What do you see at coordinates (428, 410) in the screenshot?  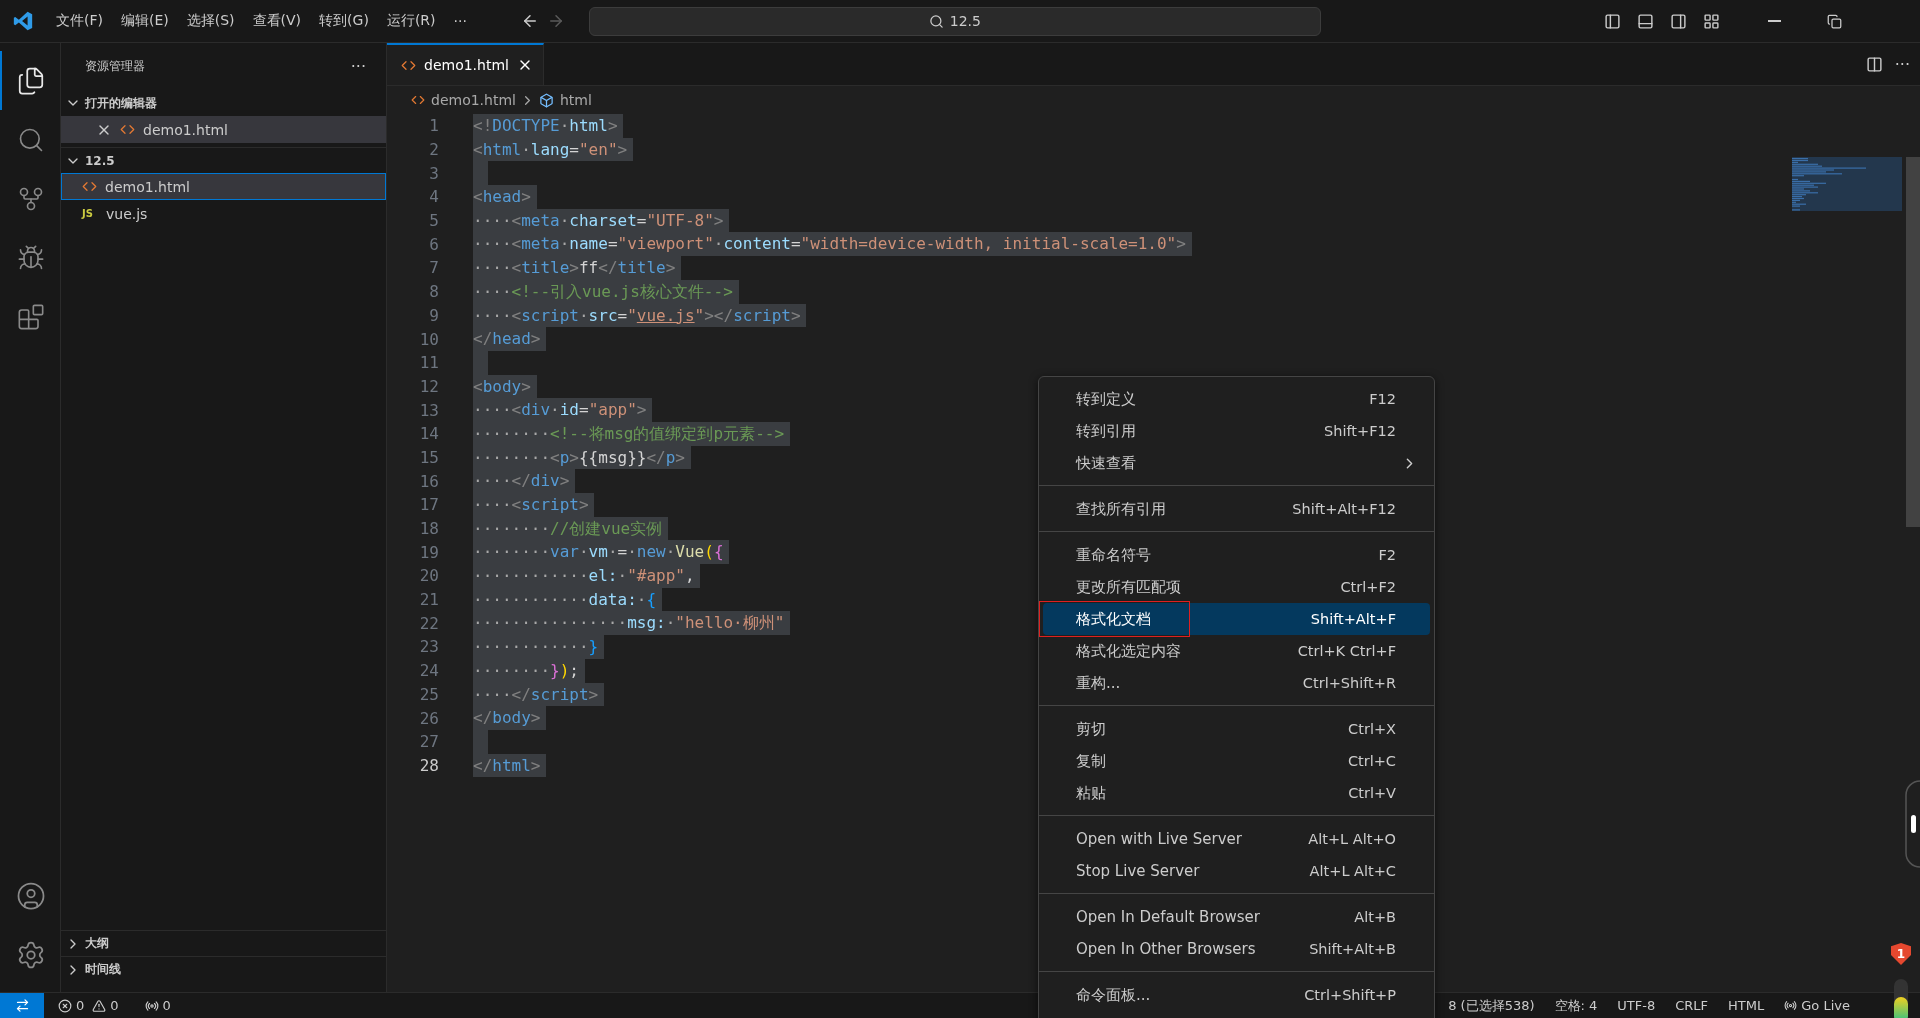 I see `line-number: 13` at bounding box center [428, 410].